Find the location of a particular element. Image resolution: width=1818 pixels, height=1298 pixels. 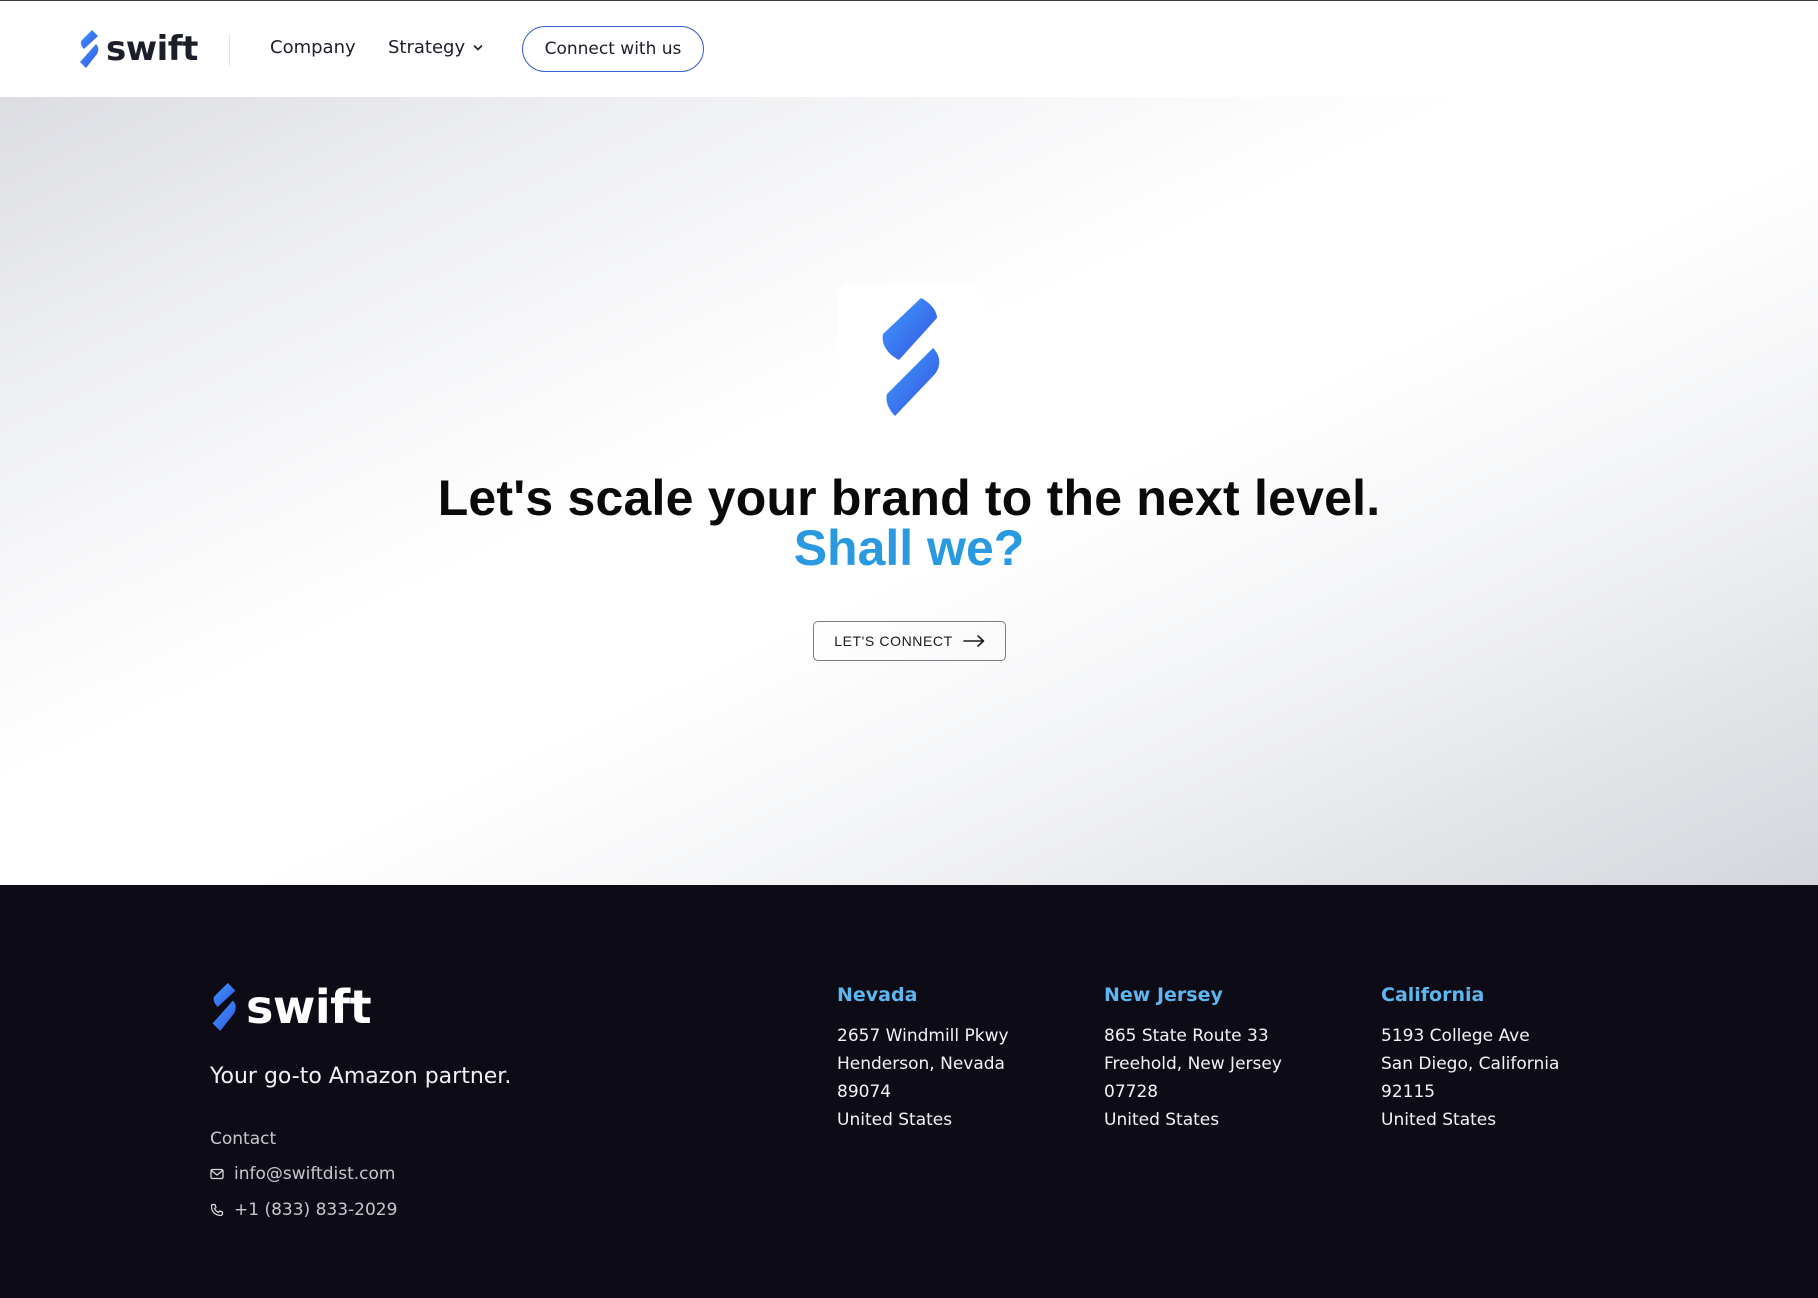

lets-connect-button: LET'S CONNECT is located at coordinates (909, 641).